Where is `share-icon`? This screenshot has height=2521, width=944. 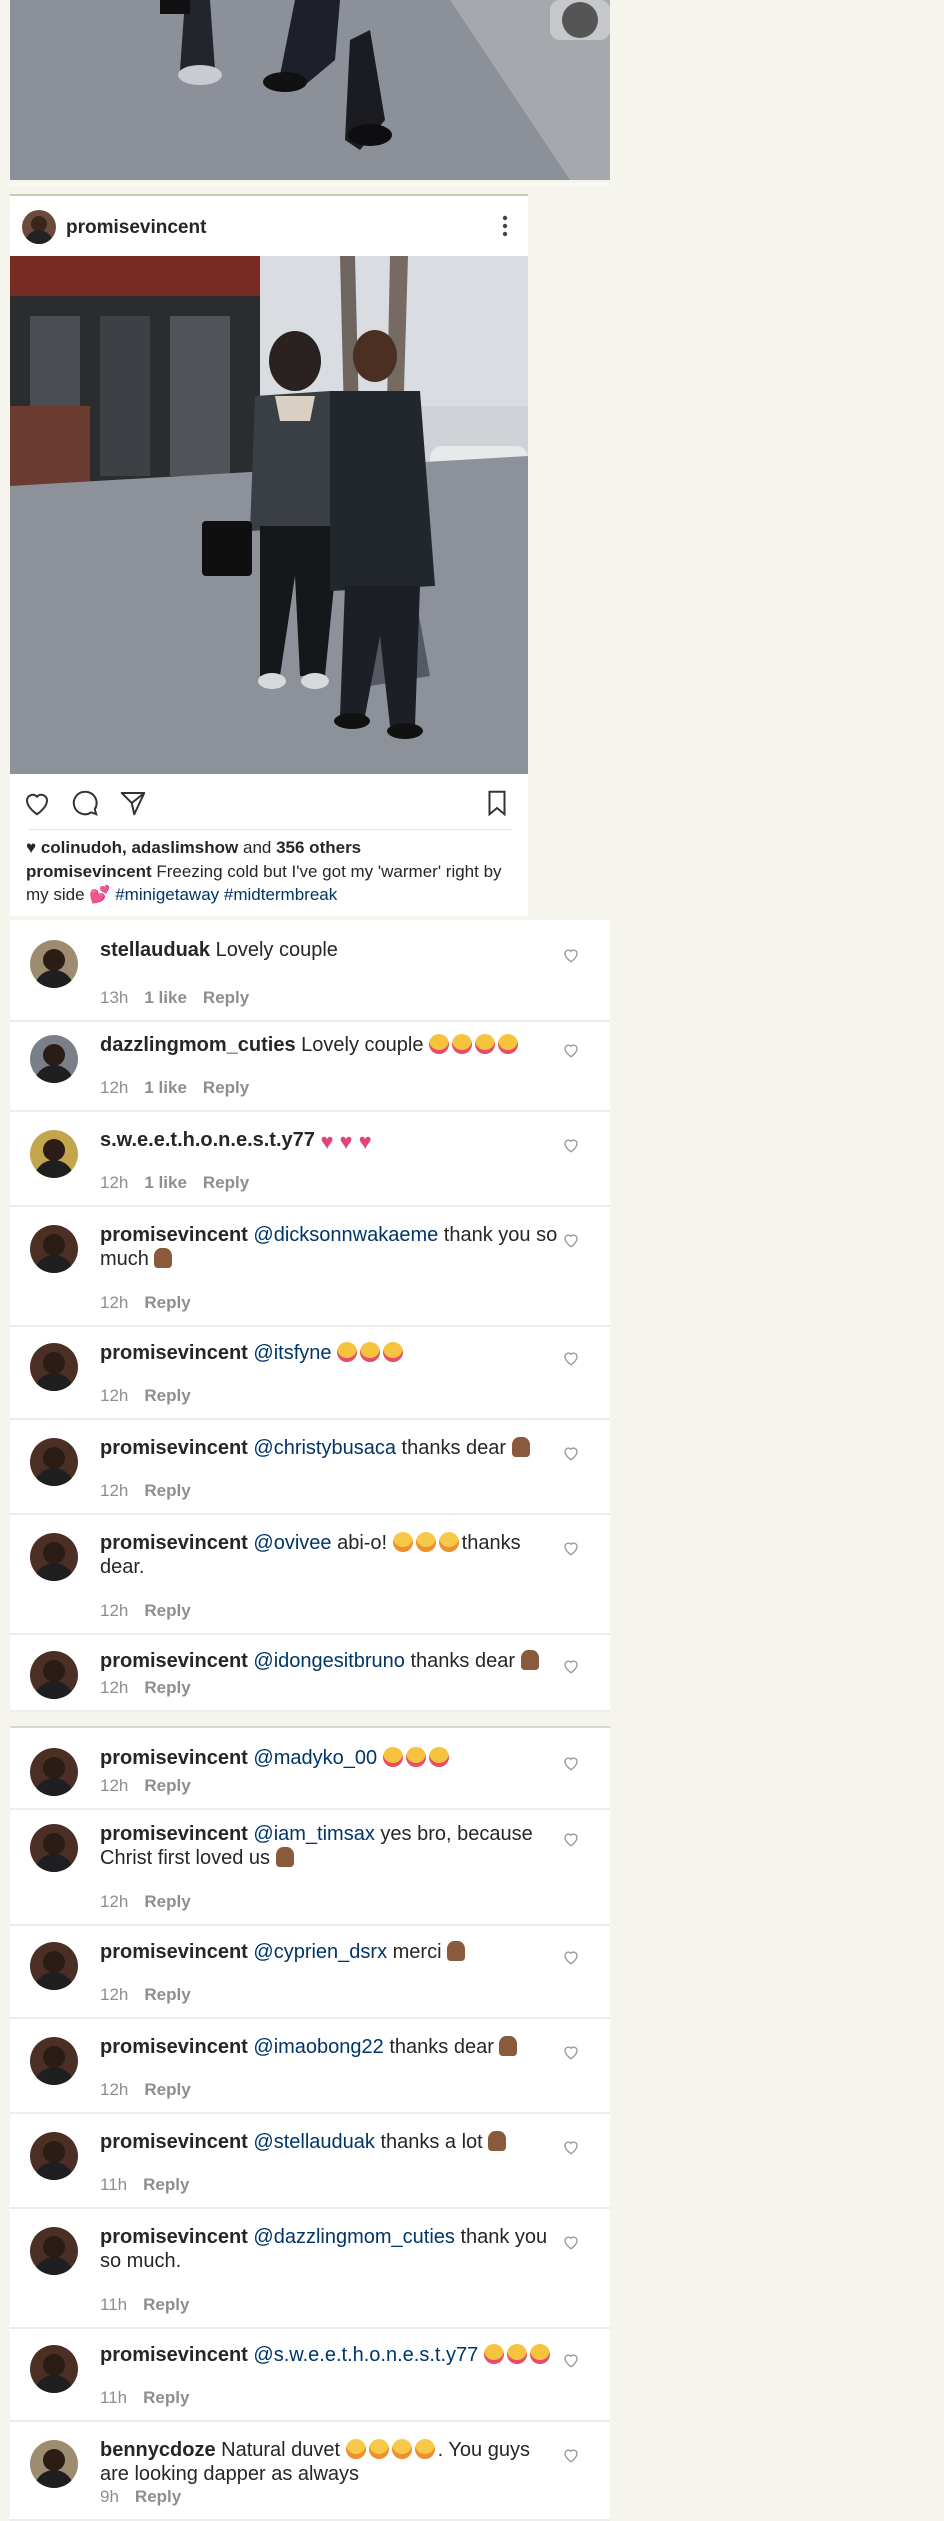
share-icon is located at coordinates (133, 803).